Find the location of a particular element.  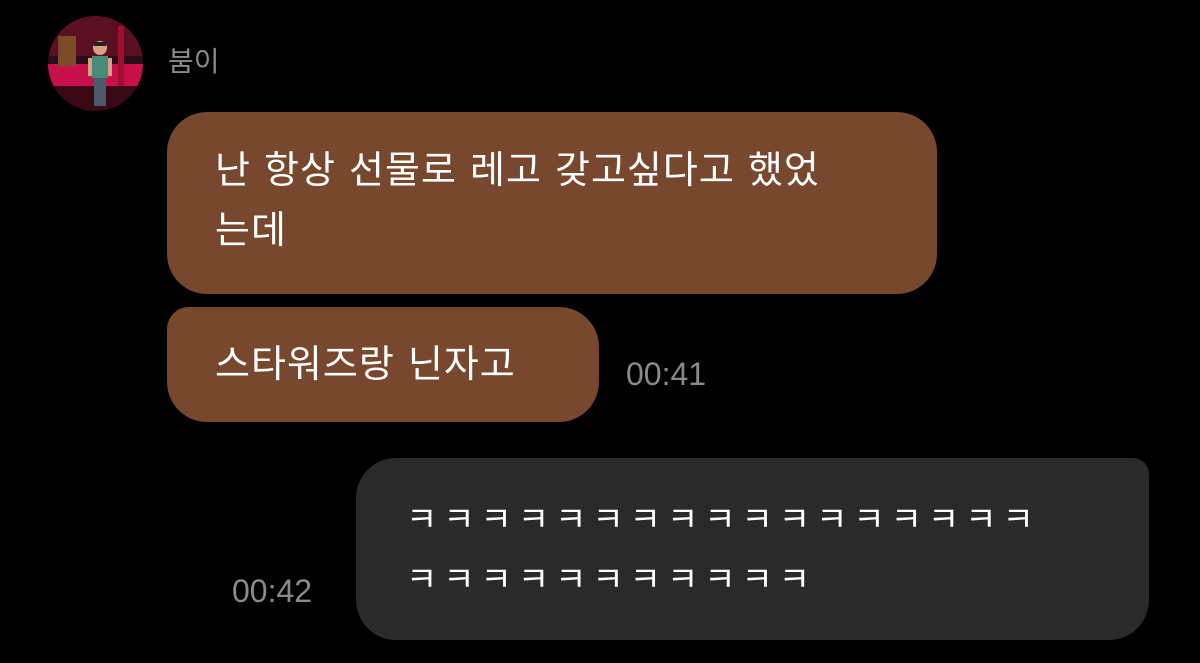

message-text-line: 난 항상 선물로 레고 갖고싶다고 했었 is located at coordinates (517, 170).